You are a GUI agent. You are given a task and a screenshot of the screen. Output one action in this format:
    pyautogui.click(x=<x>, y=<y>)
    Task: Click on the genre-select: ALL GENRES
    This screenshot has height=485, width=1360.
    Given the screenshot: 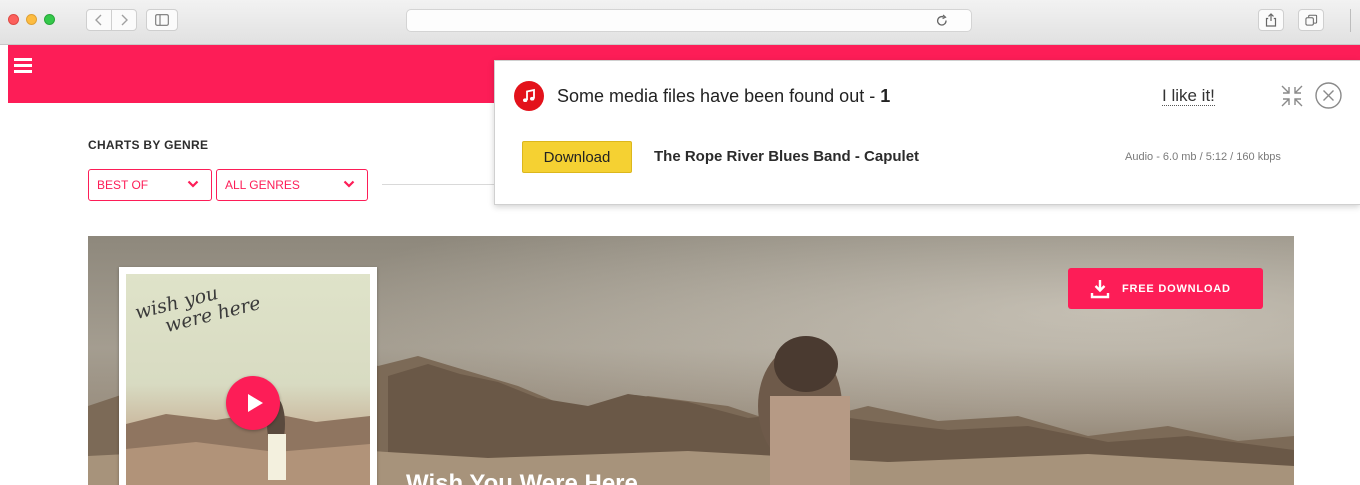 What is the action you would take?
    pyautogui.click(x=292, y=185)
    